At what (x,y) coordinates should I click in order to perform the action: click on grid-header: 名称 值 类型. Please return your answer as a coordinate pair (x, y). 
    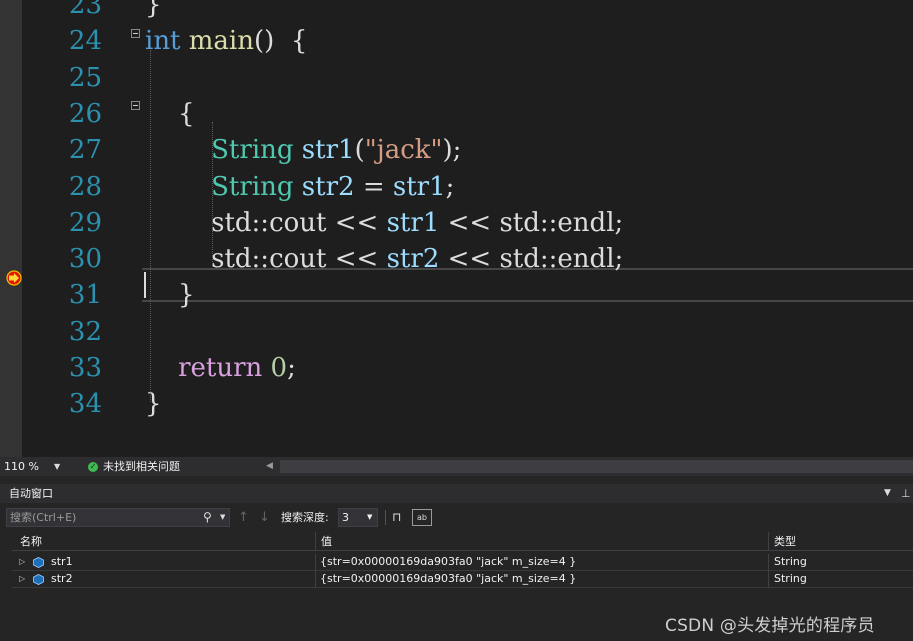
    Looking at the image, I should click on (462, 541).